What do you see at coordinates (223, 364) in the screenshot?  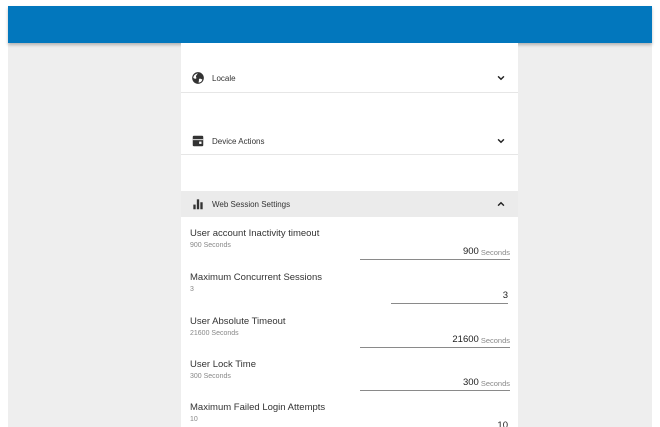 I see `setting-title: User Lock Time` at bounding box center [223, 364].